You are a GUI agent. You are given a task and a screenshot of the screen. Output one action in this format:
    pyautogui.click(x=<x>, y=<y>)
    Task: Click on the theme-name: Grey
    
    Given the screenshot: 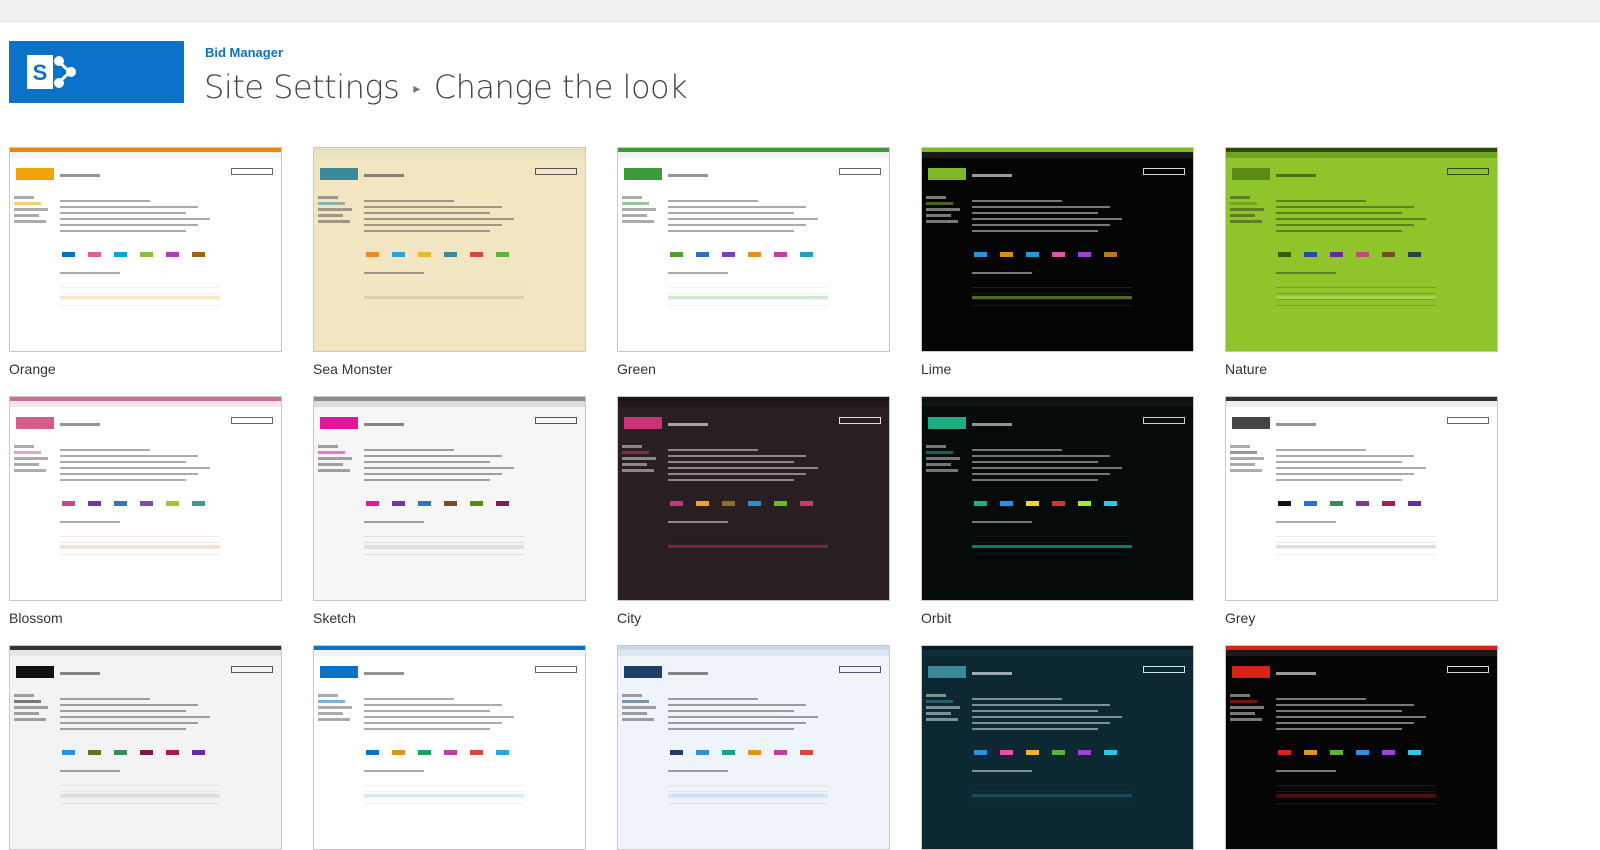 What is the action you would take?
    pyautogui.click(x=1240, y=618)
    